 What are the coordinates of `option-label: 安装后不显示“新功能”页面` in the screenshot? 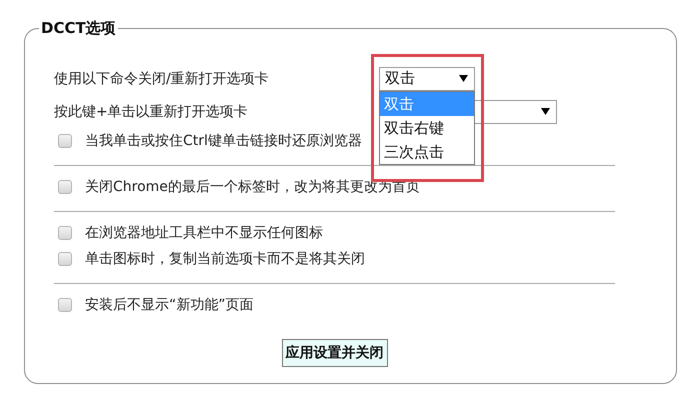 It's located at (169, 305).